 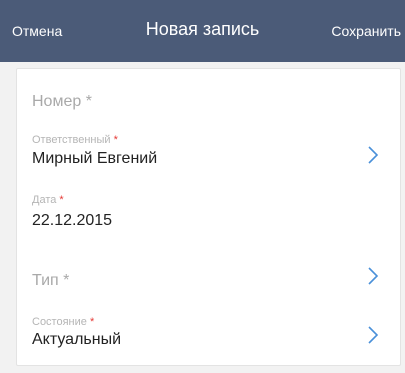 What do you see at coordinates (366, 31) in the screenshot?
I see `save-button: Сохранить` at bounding box center [366, 31].